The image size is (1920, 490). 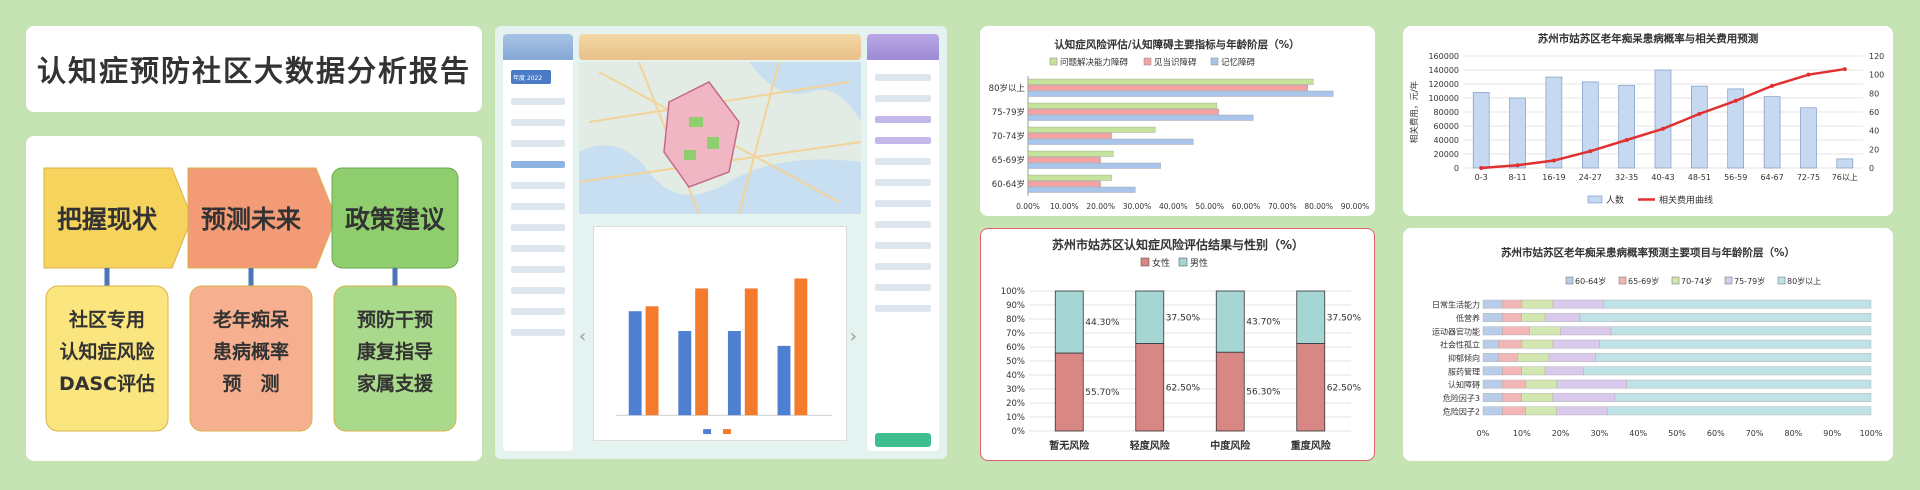 What do you see at coordinates (1008, 112) in the screenshot?
I see `y-tick-label: 75-79岁` at bounding box center [1008, 112].